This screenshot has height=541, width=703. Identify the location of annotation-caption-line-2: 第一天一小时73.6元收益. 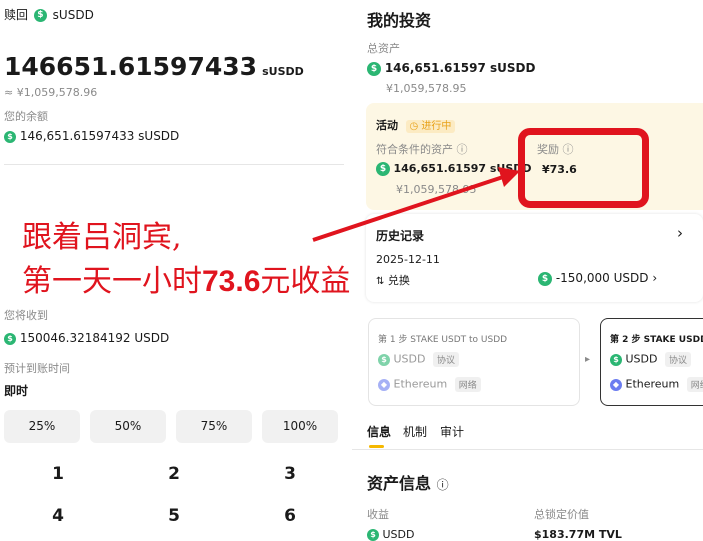
(186, 278).